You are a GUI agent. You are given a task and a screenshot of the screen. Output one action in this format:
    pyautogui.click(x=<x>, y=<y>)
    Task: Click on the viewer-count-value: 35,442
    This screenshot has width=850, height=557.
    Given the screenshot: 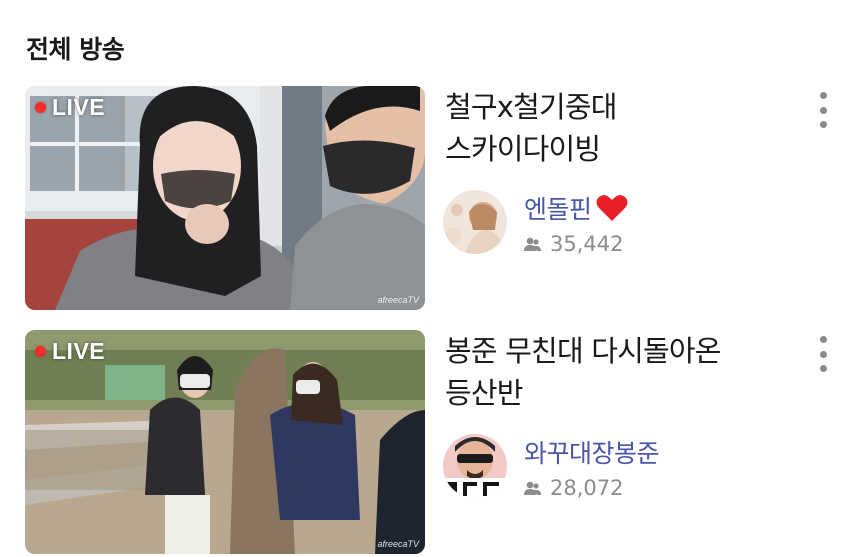 What is the action you would take?
    pyautogui.click(x=587, y=244)
    